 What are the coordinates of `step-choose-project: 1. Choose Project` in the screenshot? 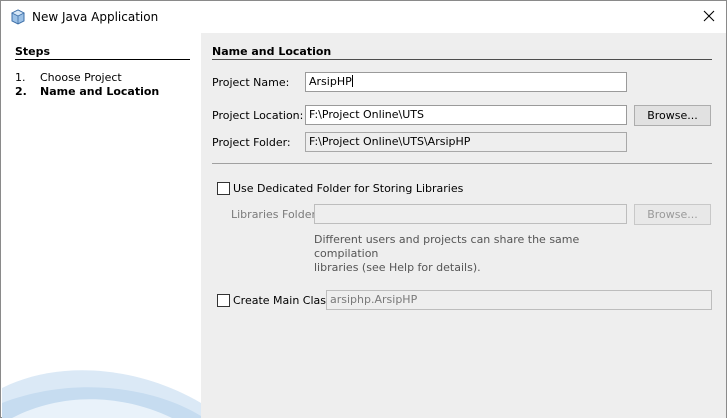 It's located at (68, 77).